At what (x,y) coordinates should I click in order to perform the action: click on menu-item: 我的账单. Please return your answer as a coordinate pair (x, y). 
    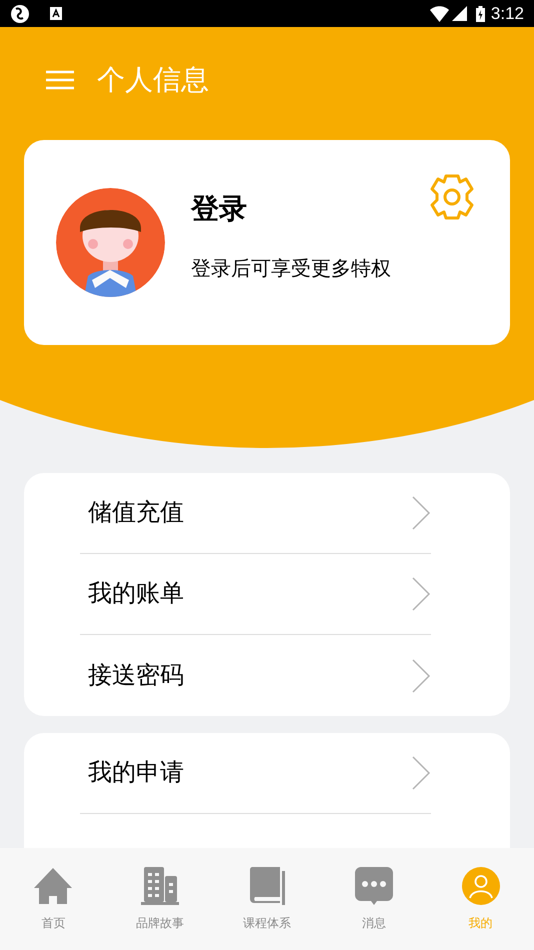
    Looking at the image, I should click on (255, 594).